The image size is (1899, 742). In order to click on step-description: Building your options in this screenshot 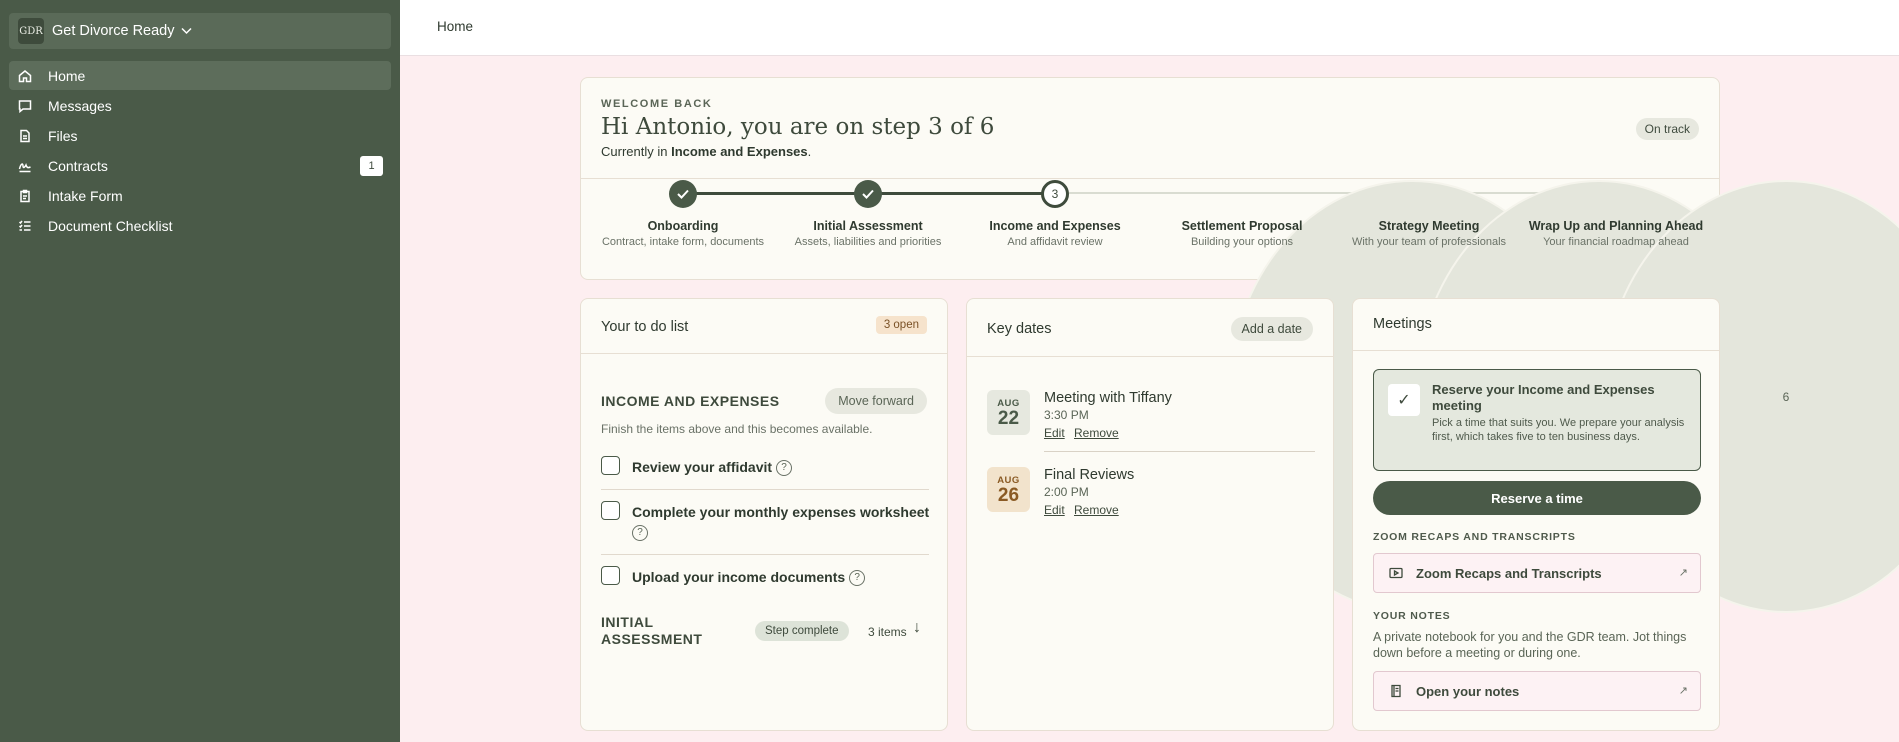, I will do `click(1242, 242)`.